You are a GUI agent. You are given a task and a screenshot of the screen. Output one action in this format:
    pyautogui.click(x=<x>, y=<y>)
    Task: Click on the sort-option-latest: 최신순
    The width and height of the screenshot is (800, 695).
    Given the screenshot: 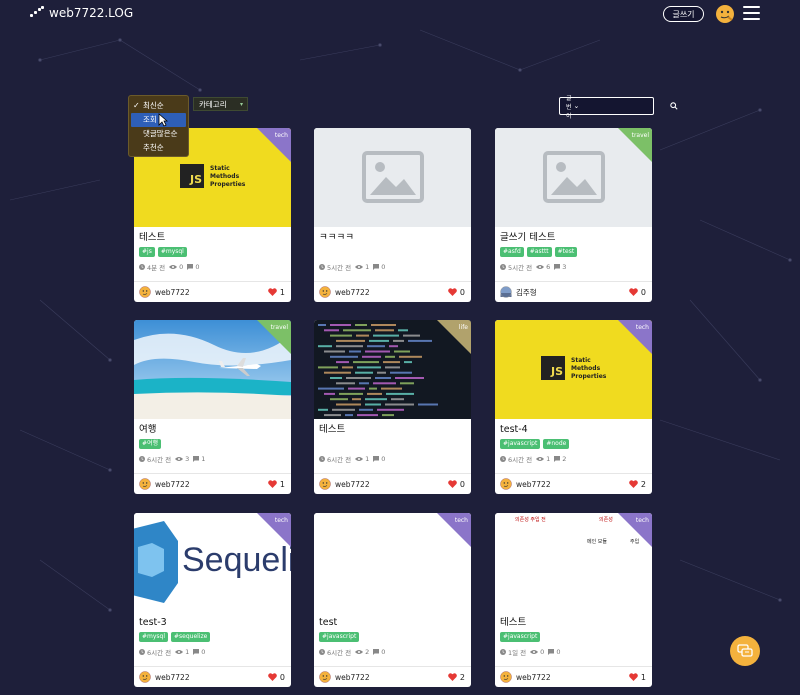 What is the action you would take?
    pyautogui.click(x=158, y=106)
    